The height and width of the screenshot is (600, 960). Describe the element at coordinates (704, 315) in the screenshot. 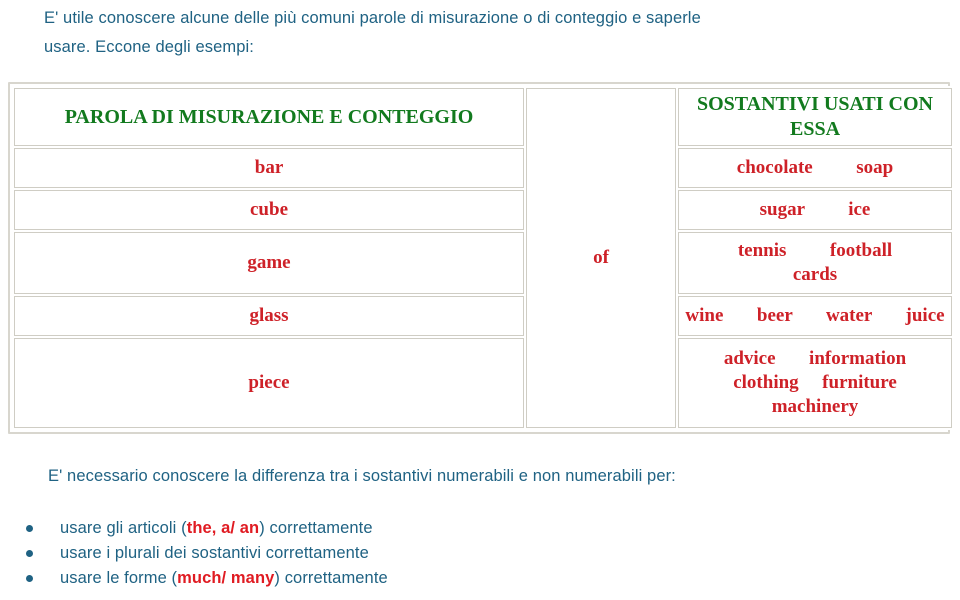

I see `noun-wine: wine` at that location.